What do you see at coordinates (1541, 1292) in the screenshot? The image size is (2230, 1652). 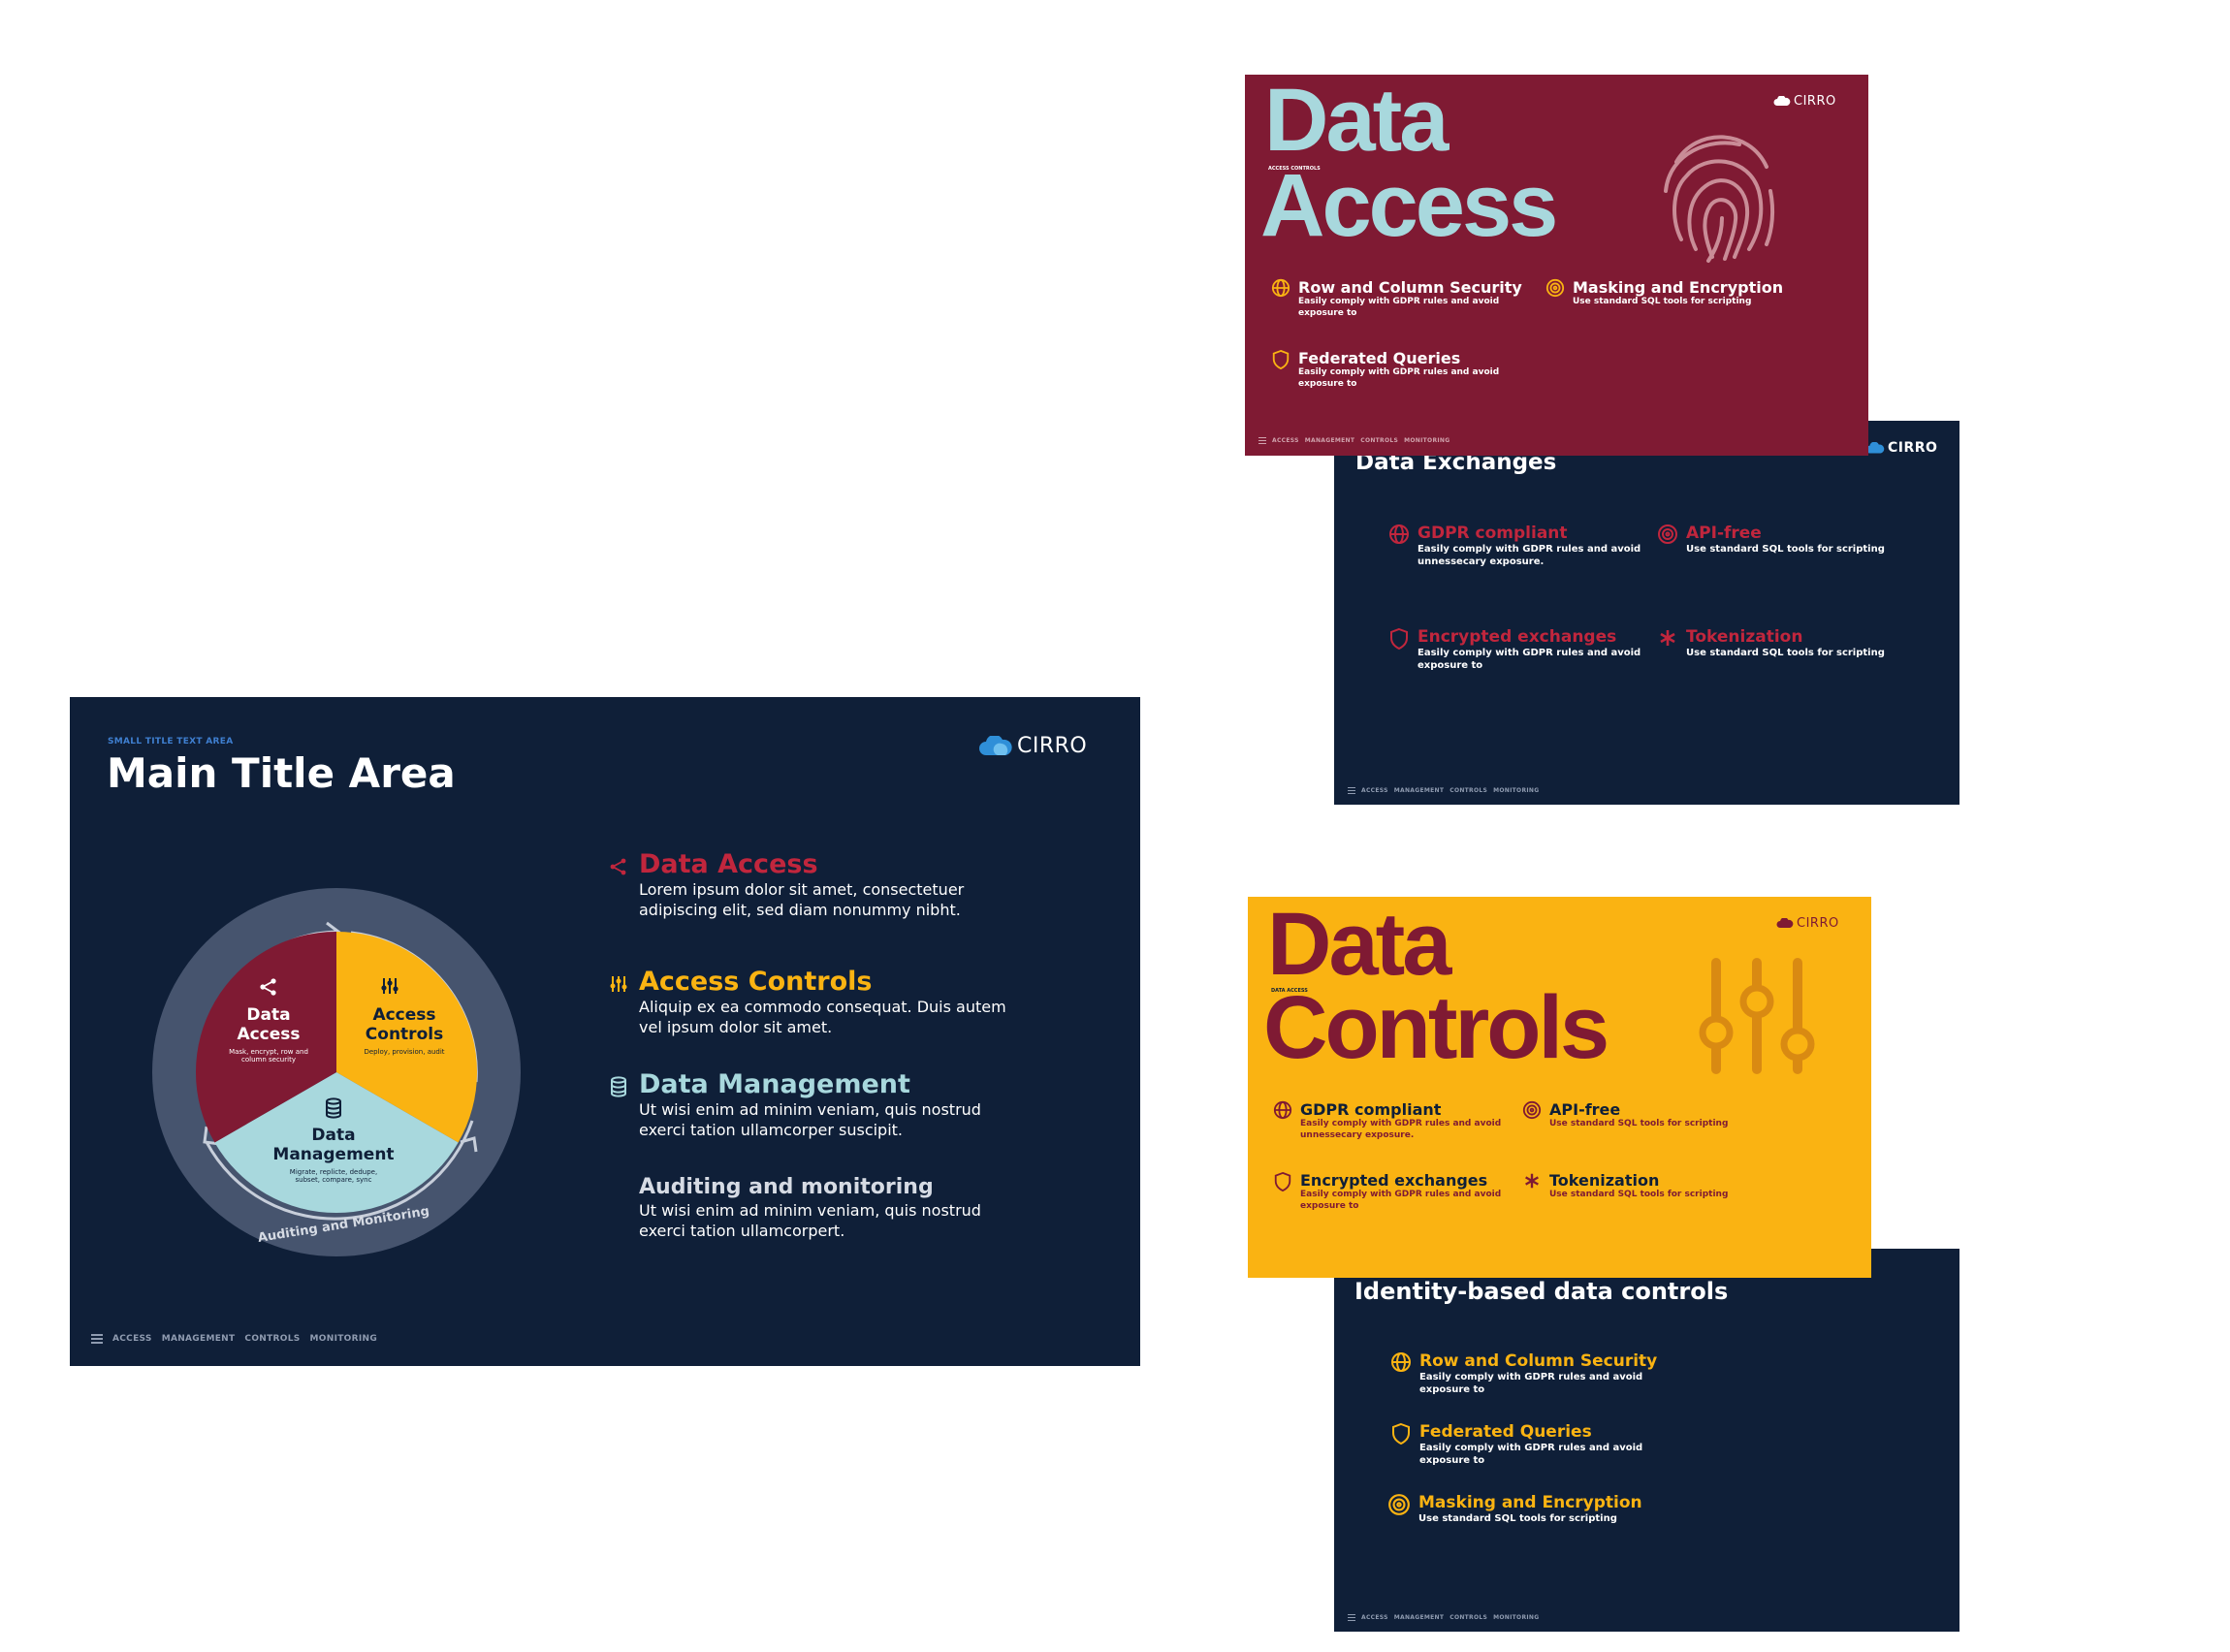 I see `slide-title: Identity-based data controls` at bounding box center [1541, 1292].